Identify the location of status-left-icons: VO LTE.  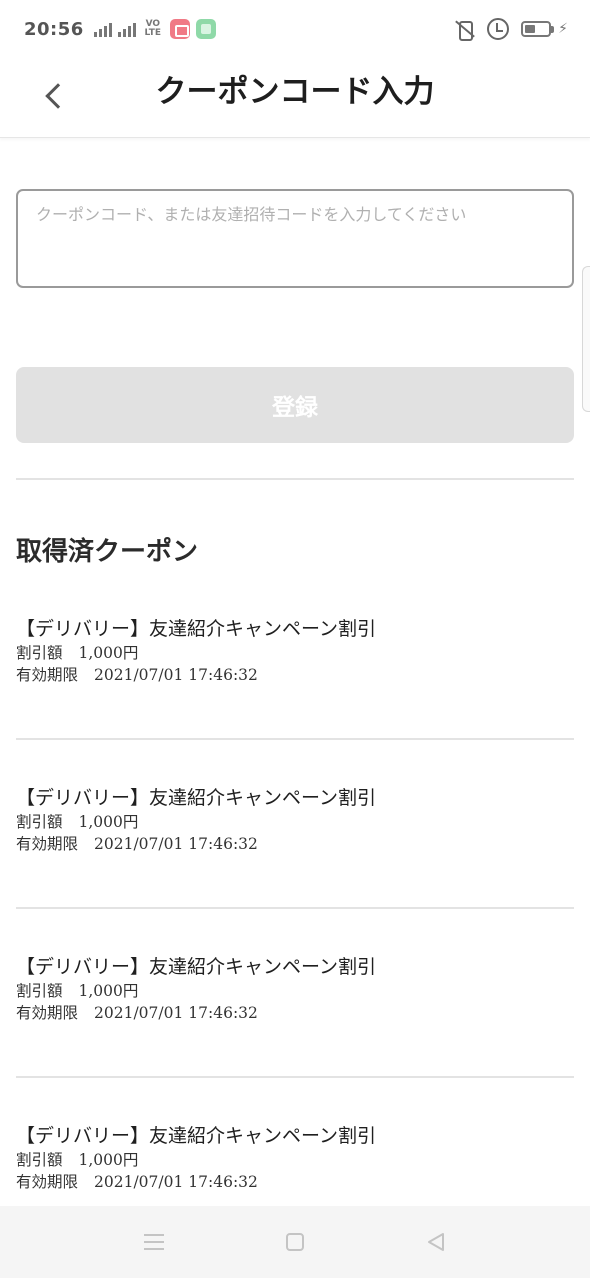
(154, 29).